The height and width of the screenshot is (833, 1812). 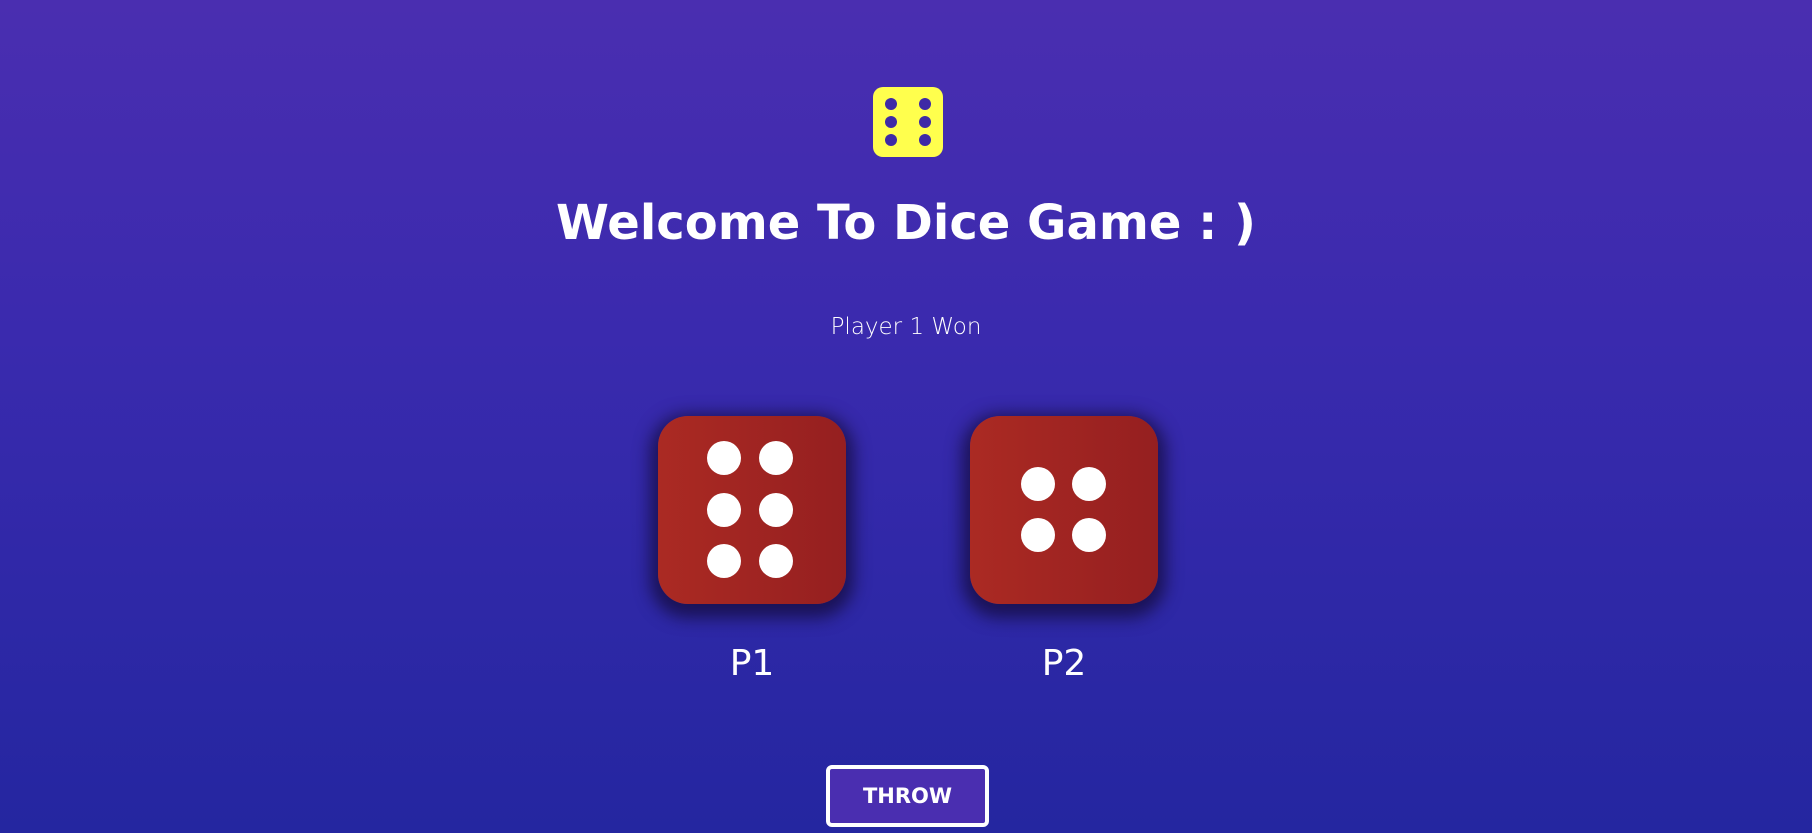 I want to click on player-2: P2, so click(x=1064, y=551).